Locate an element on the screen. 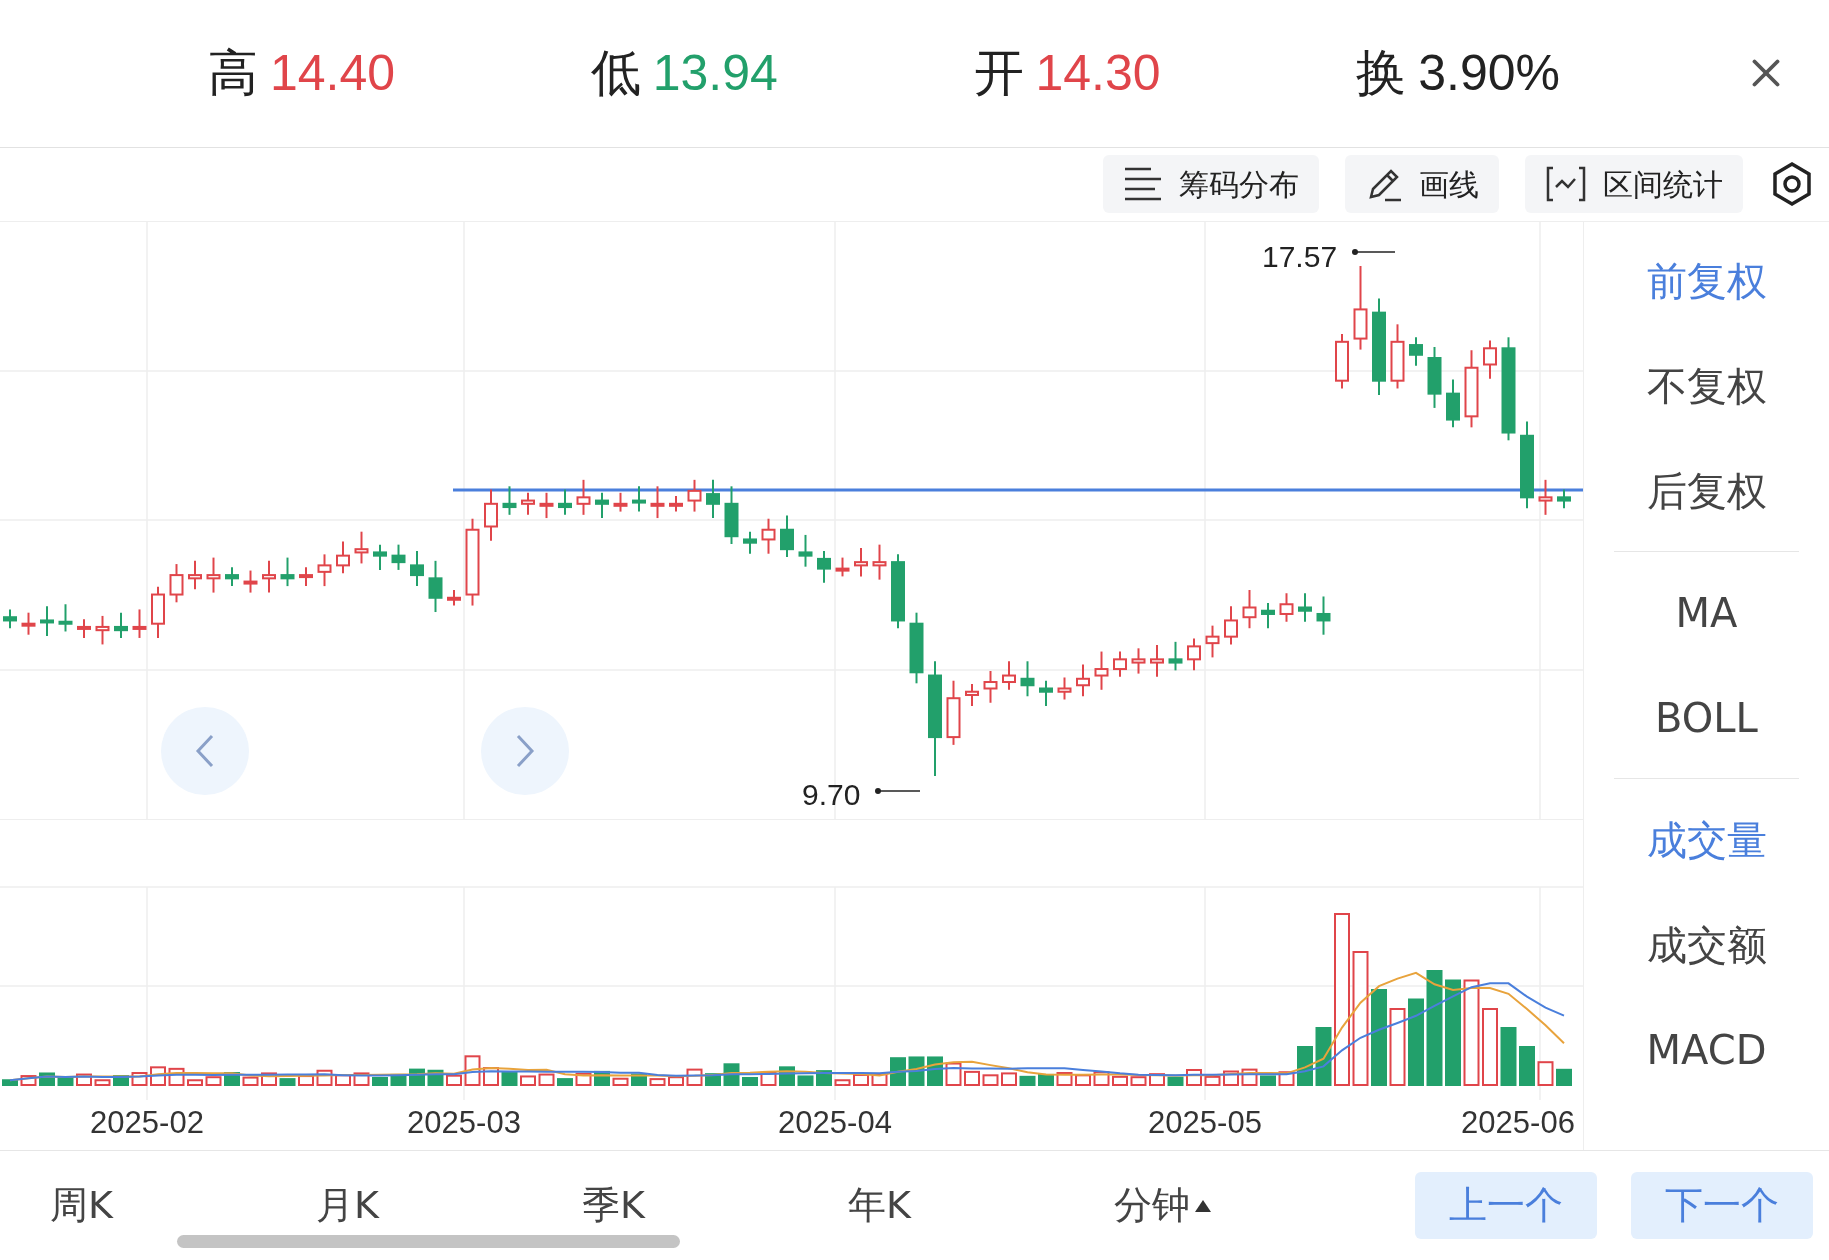  high-price-marker: 17.57 is located at coordinates (1300, 257).